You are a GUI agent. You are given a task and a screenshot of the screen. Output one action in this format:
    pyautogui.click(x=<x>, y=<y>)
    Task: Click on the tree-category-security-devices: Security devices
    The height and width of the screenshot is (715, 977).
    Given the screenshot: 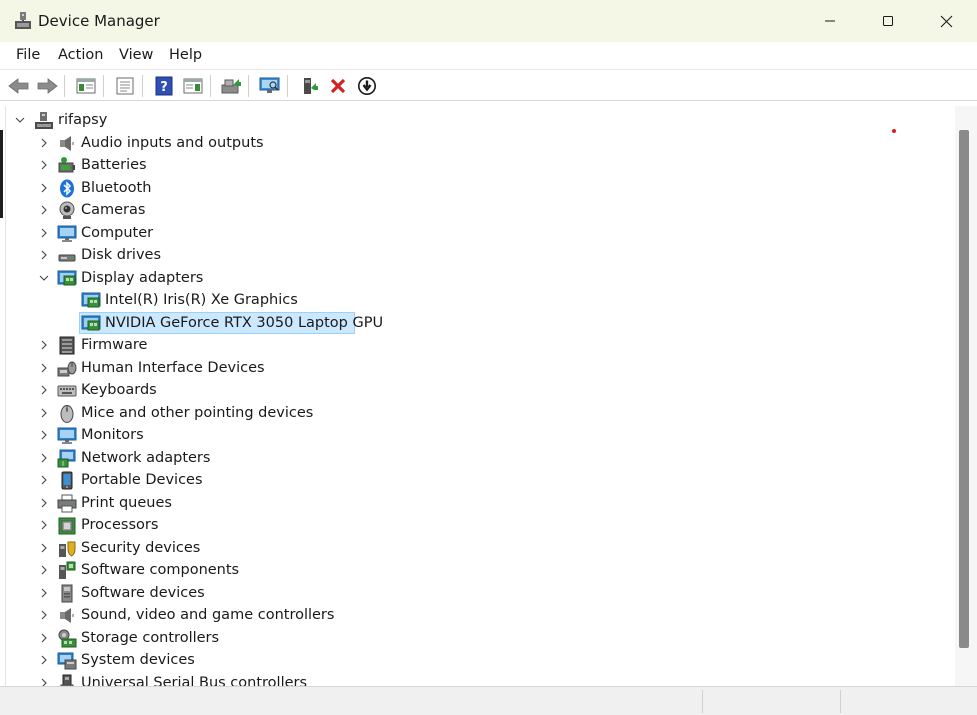 What is the action you would take?
    pyautogui.click(x=476, y=548)
    